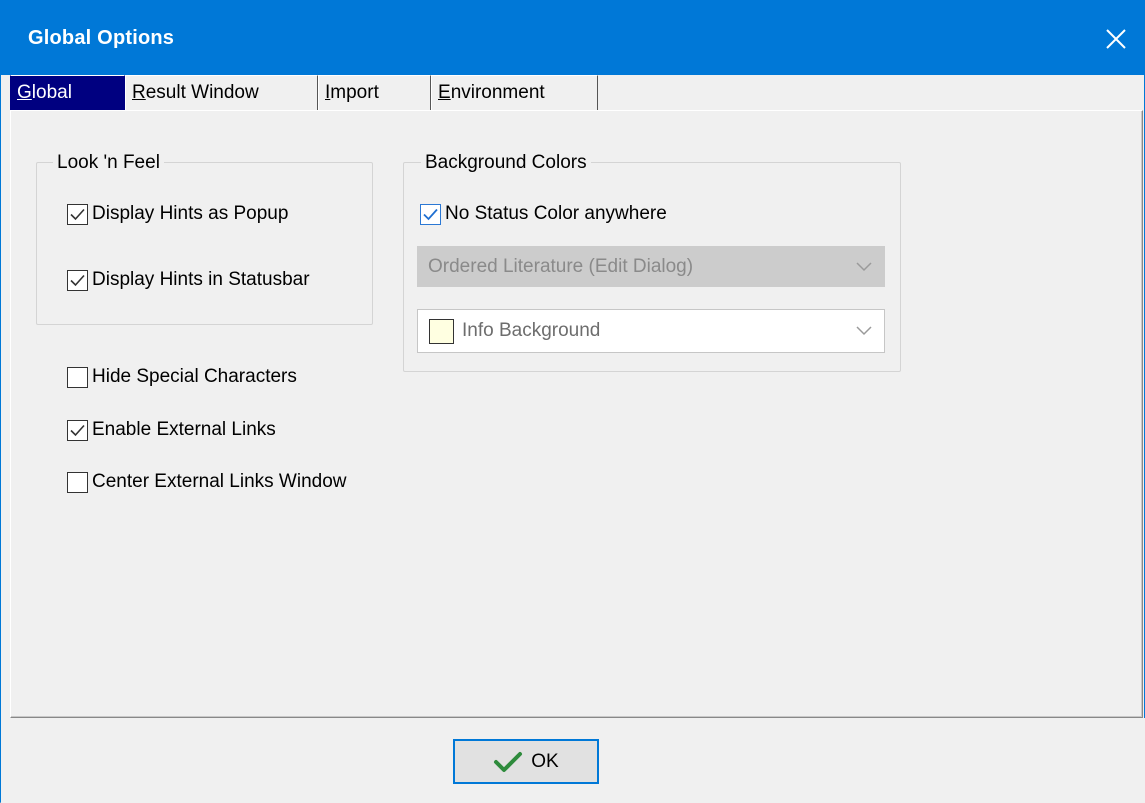 This screenshot has width=1145, height=803. Describe the element at coordinates (108, 163) in the screenshot. I see `look-n-feel-label: Look 'n Feel` at that location.